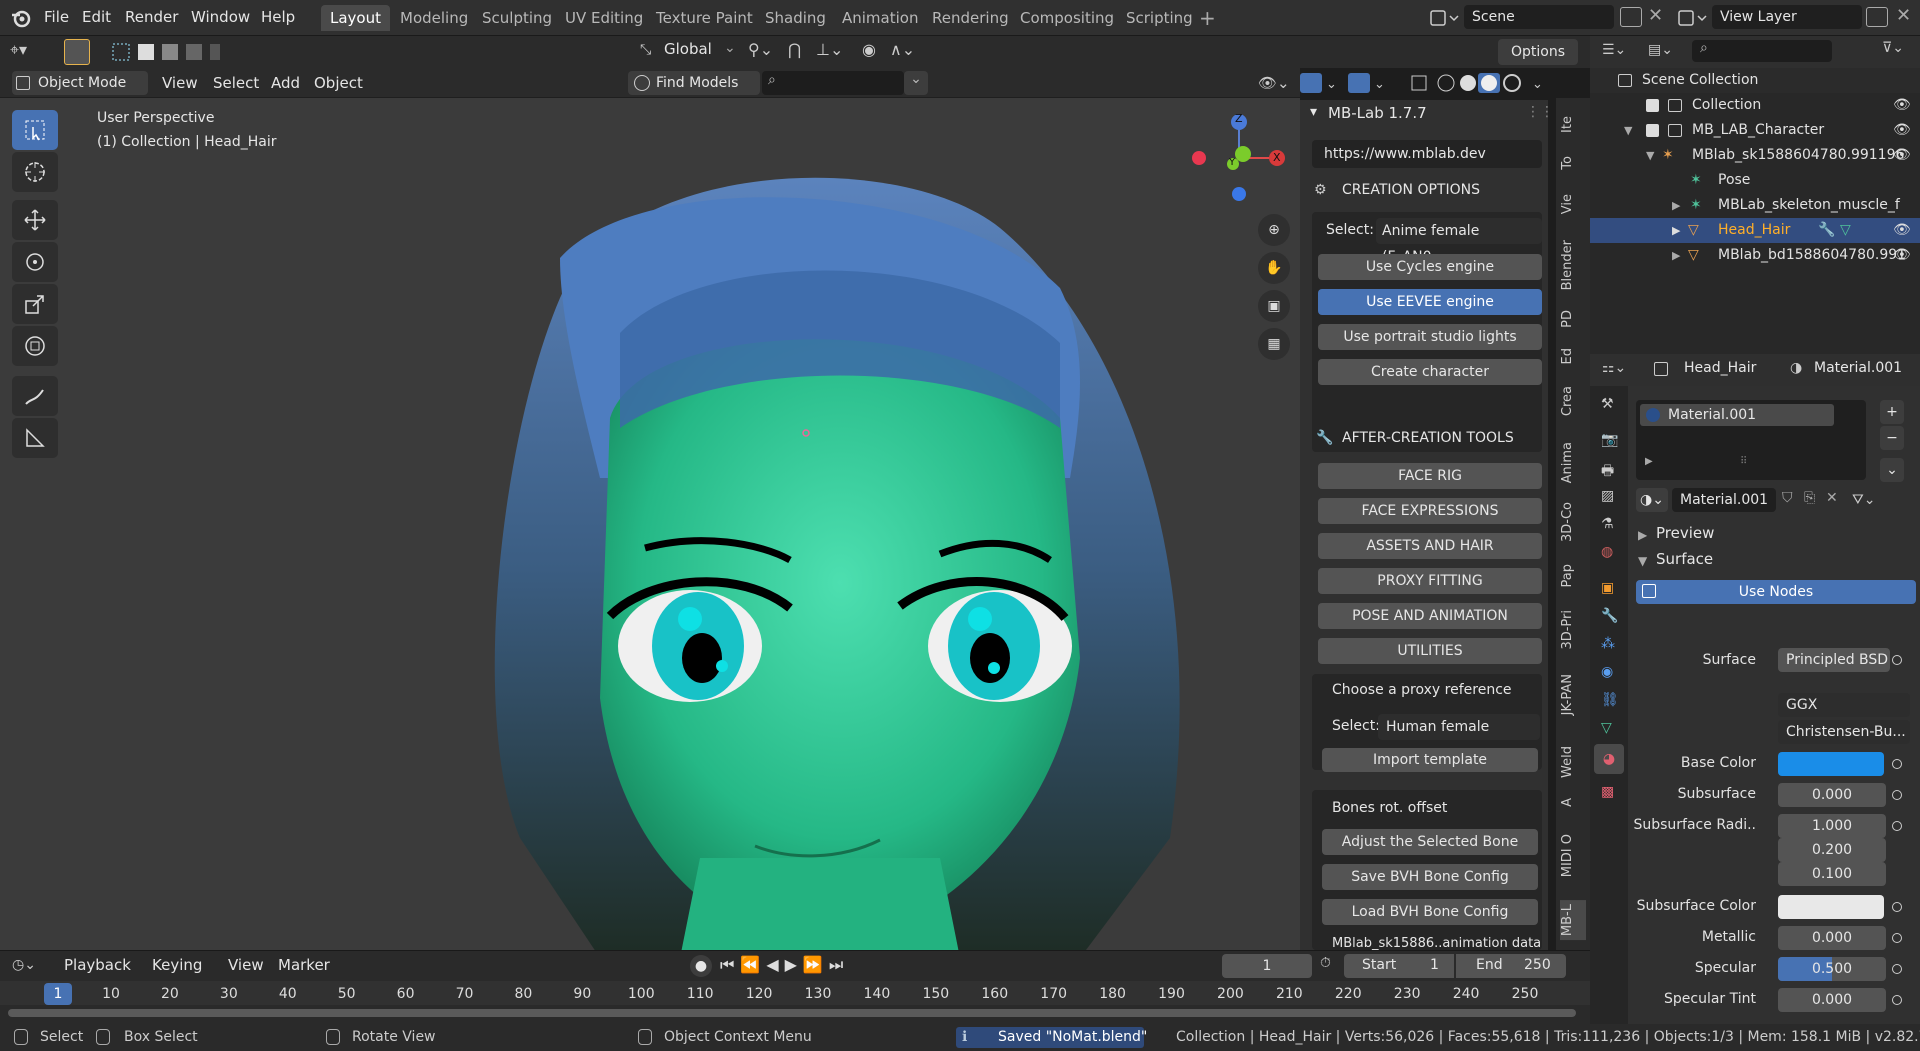 Image resolution: width=1920 pixels, height=1051 pixels. Describe the element at coordinates (1832, 969) in the screenshot. I see `specular-slider: 0.500` at that location.